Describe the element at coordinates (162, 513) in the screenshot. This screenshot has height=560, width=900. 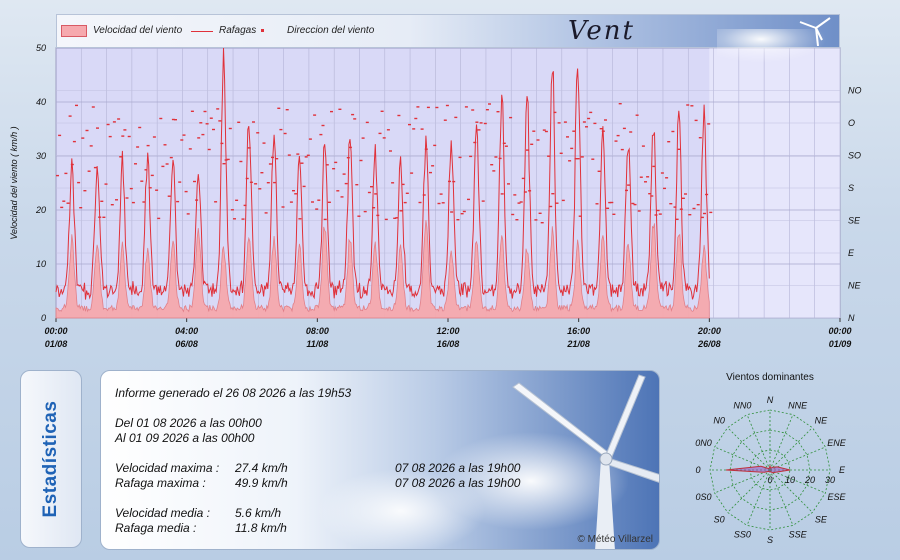
I see `avg-speed-label: Velocidad media :` at that location.